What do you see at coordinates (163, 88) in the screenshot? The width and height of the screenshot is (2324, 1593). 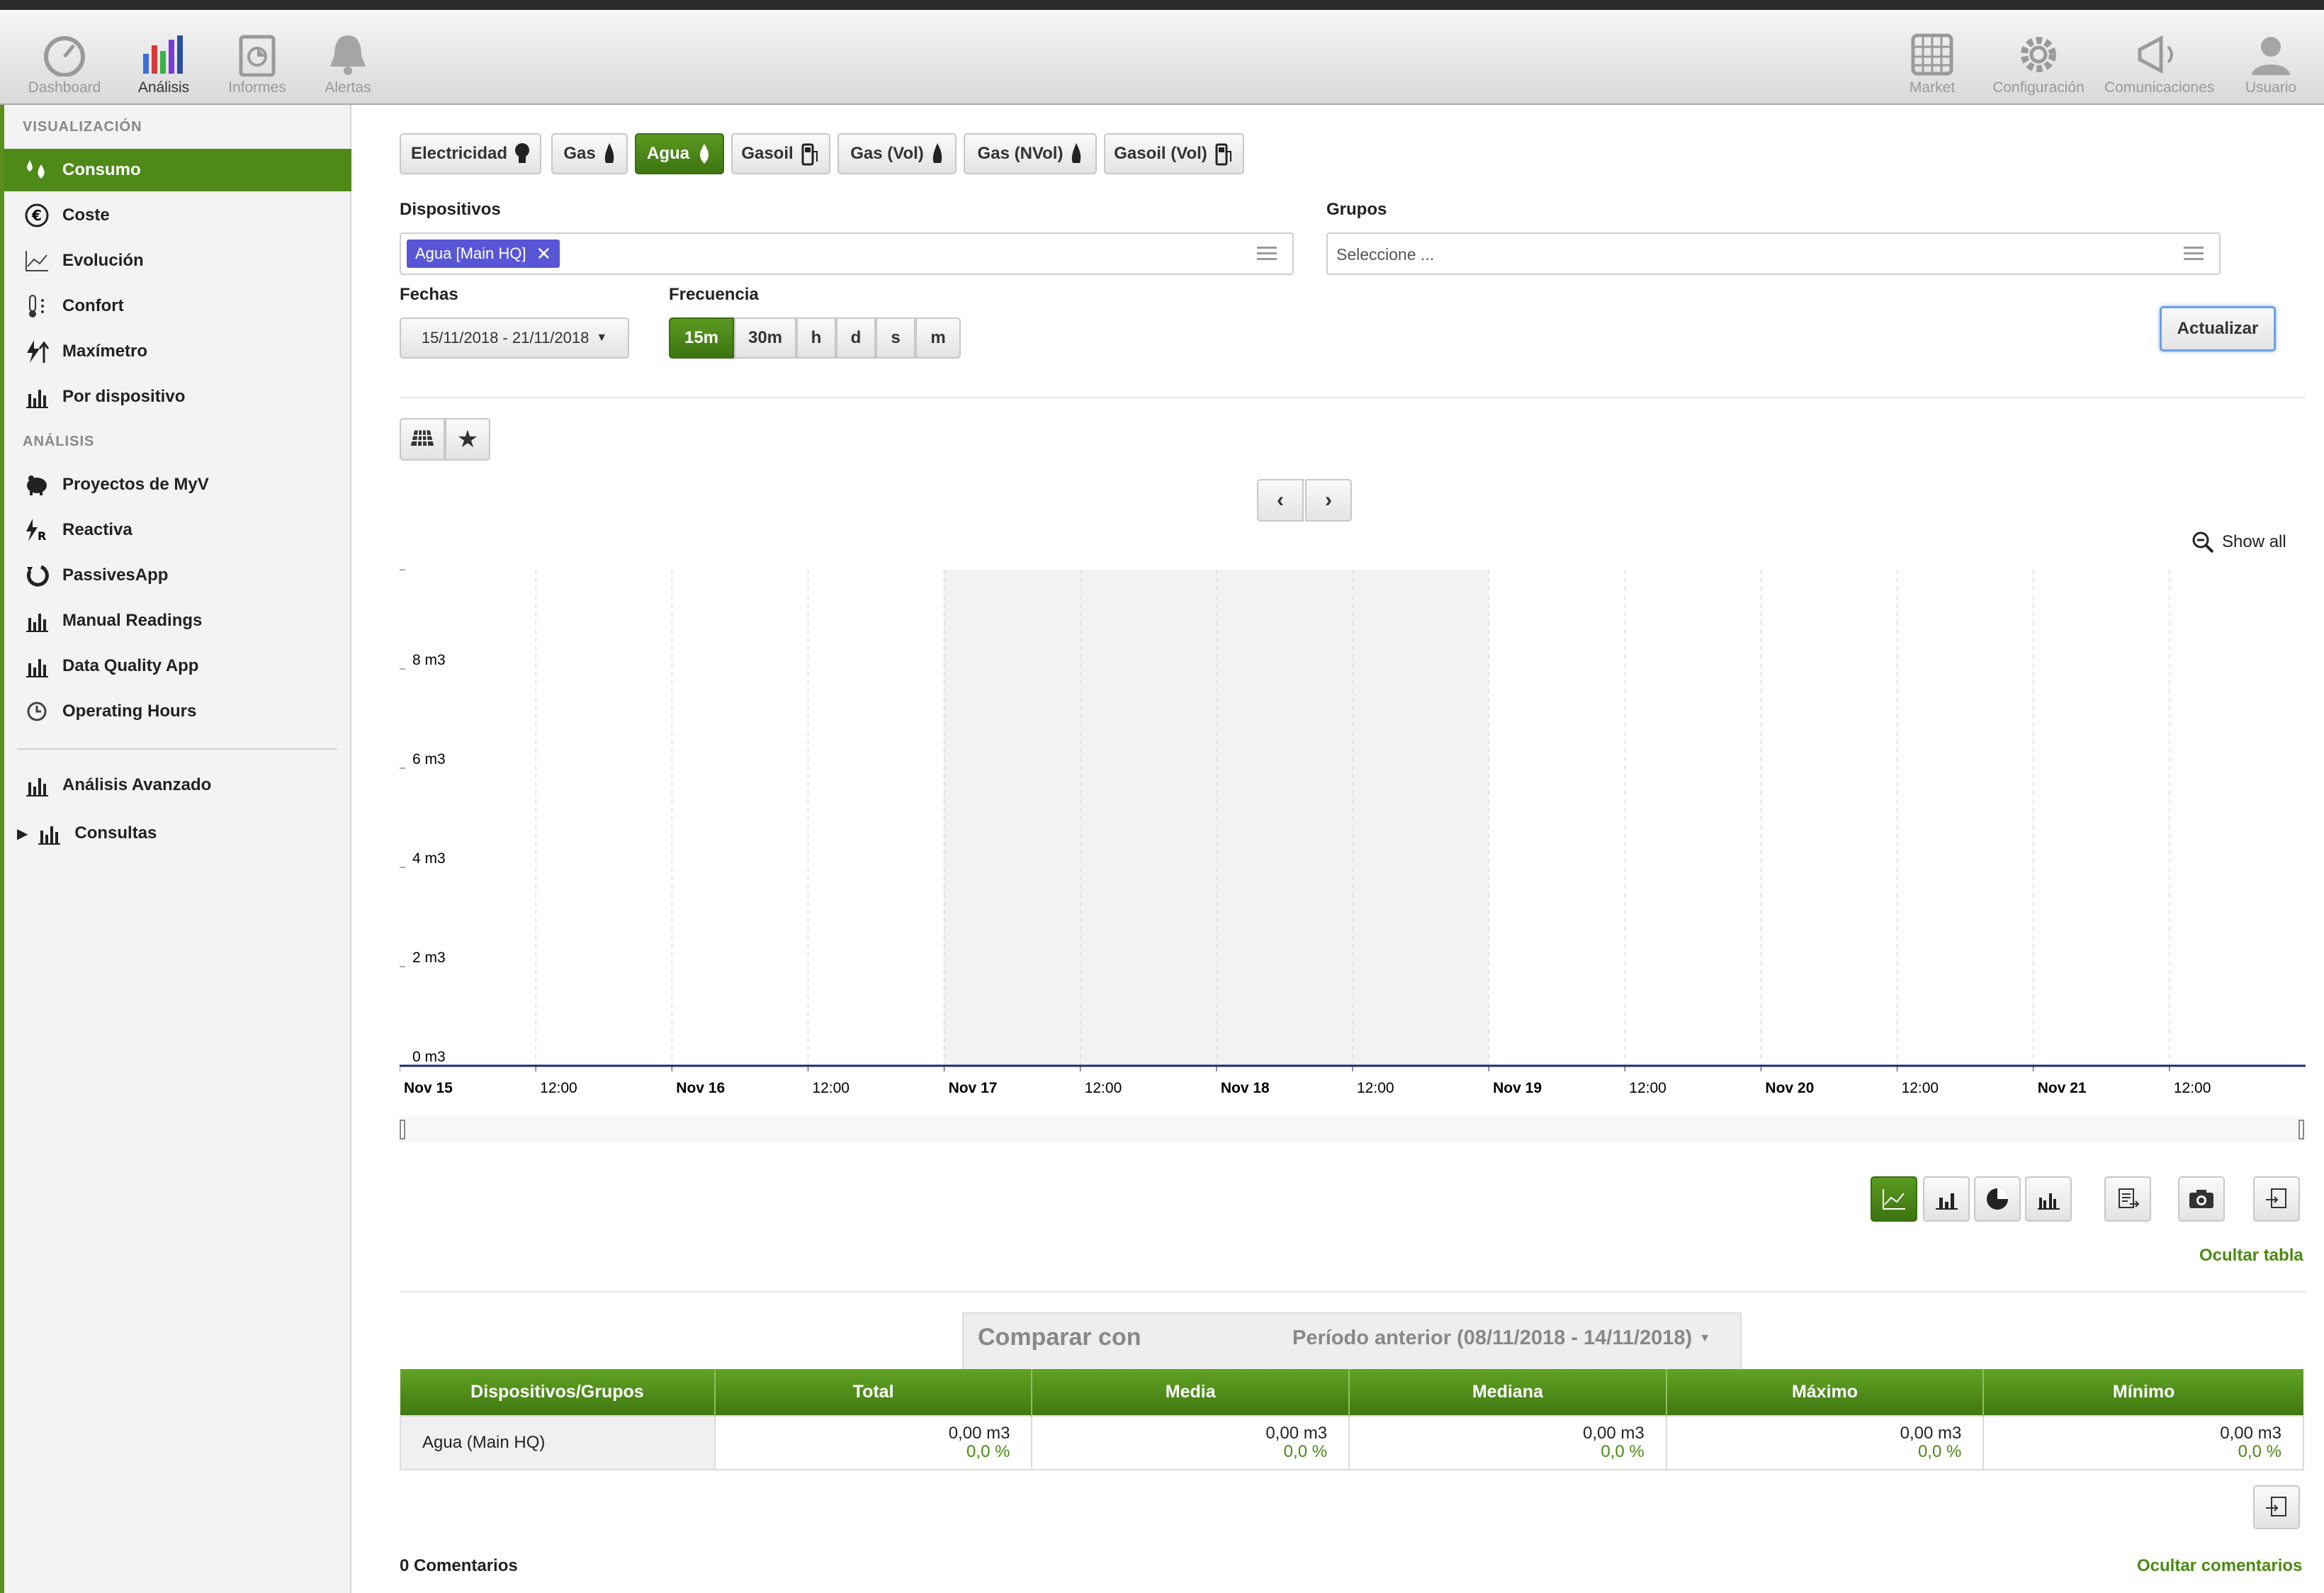 I see `nav-label: Análisis` at bounding box center [163, 88].